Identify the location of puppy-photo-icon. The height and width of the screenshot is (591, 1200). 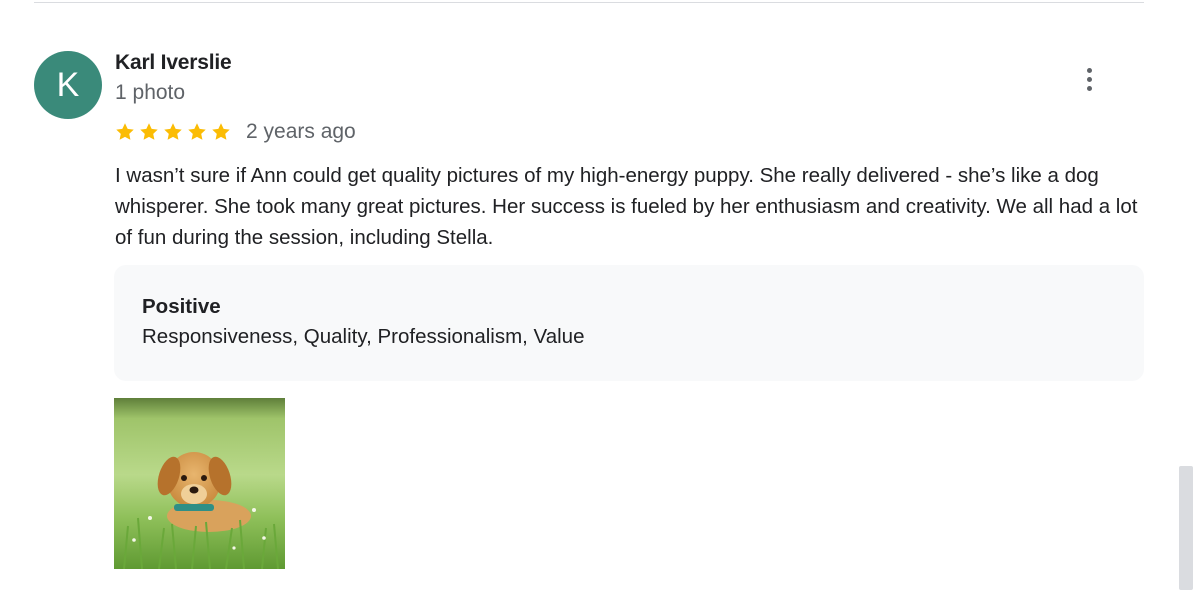
(199, 483).